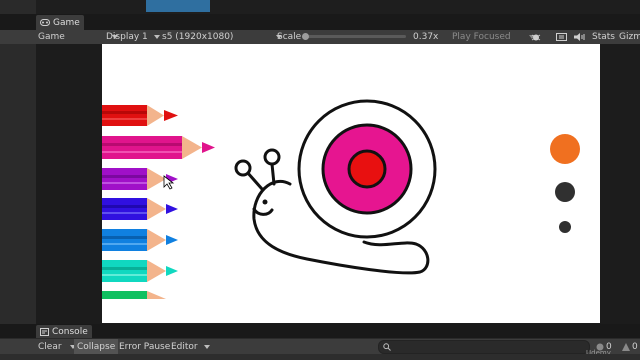 This screenshot has height=360, width=640. What do you see at coordinates (144, 347) in the screenshot?
I see `error-pause-button: Error Pause` at bounding box center [144, 347].